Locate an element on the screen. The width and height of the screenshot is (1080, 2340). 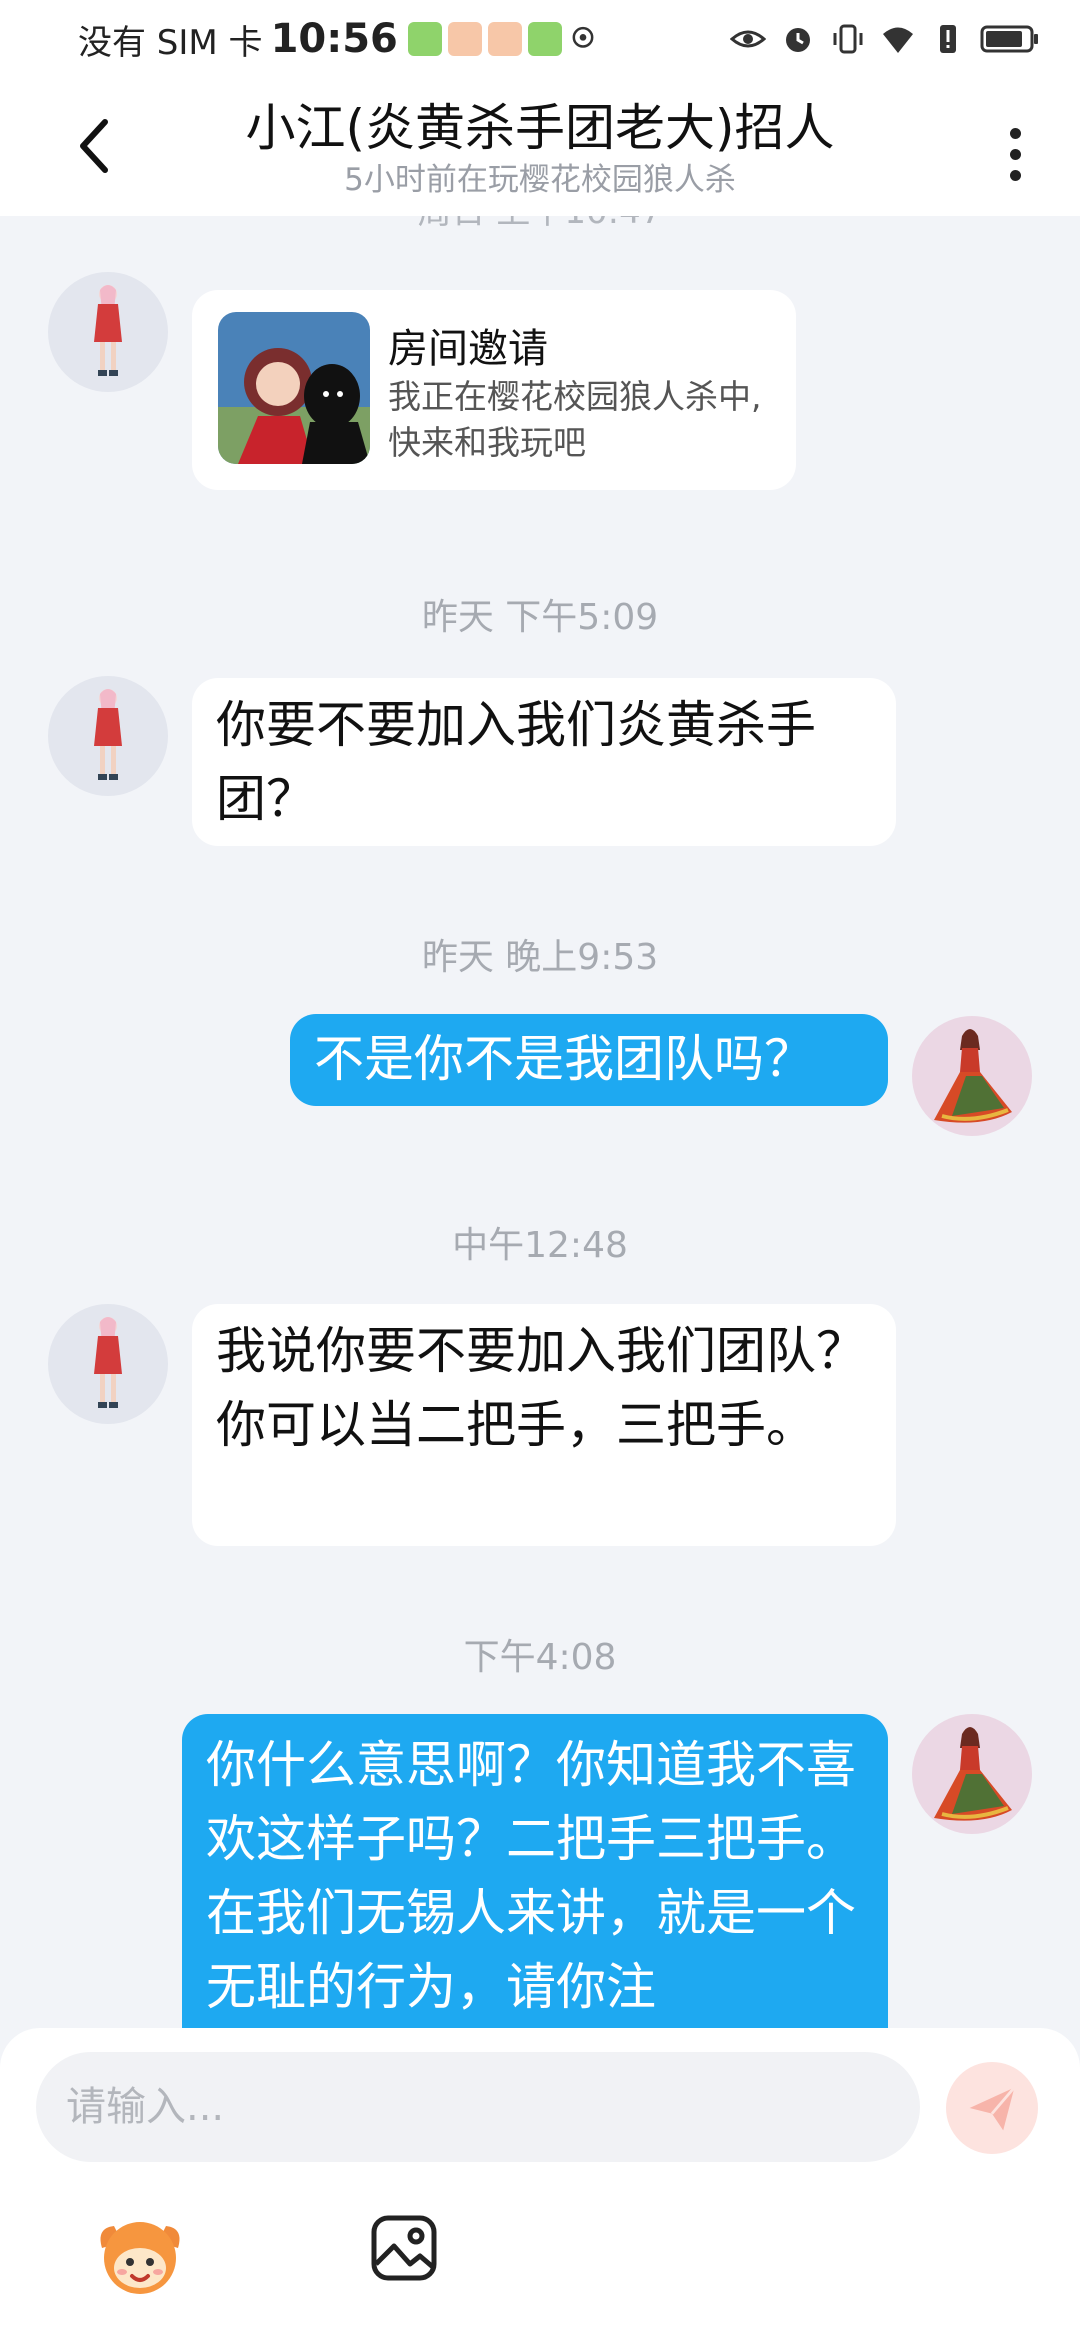
emoji-button is located at coordinates (140, 2256).